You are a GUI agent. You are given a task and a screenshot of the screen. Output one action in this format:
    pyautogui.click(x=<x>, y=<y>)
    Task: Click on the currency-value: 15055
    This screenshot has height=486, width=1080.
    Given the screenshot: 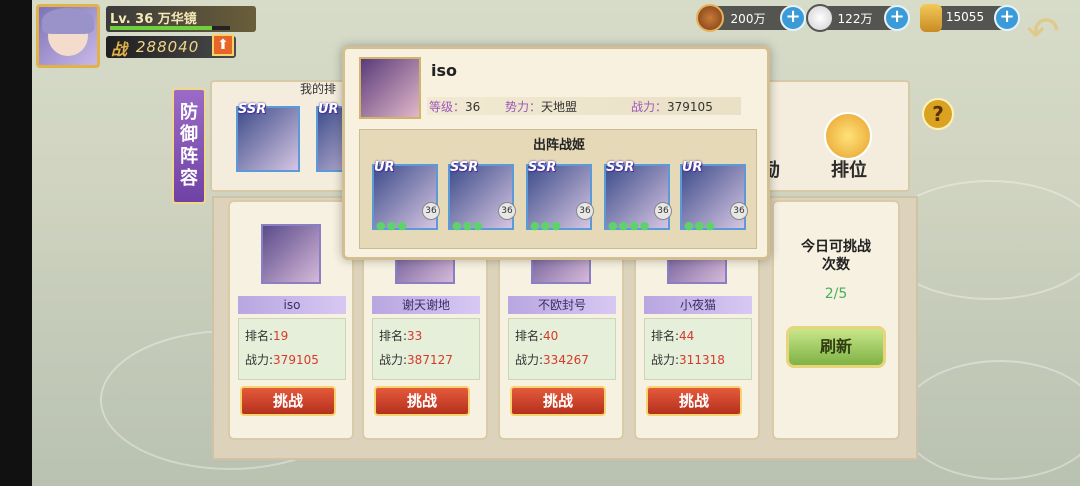 What is the action you would take?
    pyautogui.click(x=965, y=17)
    